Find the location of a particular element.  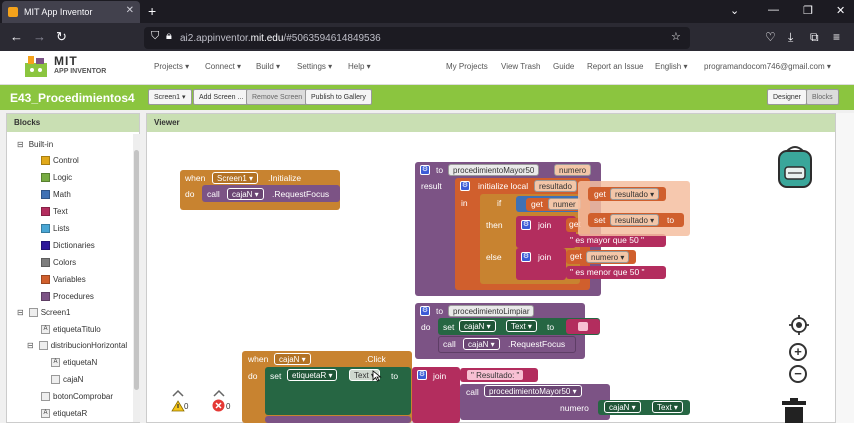

link-view-trash: View Trash is located at coordinates (520, 66).